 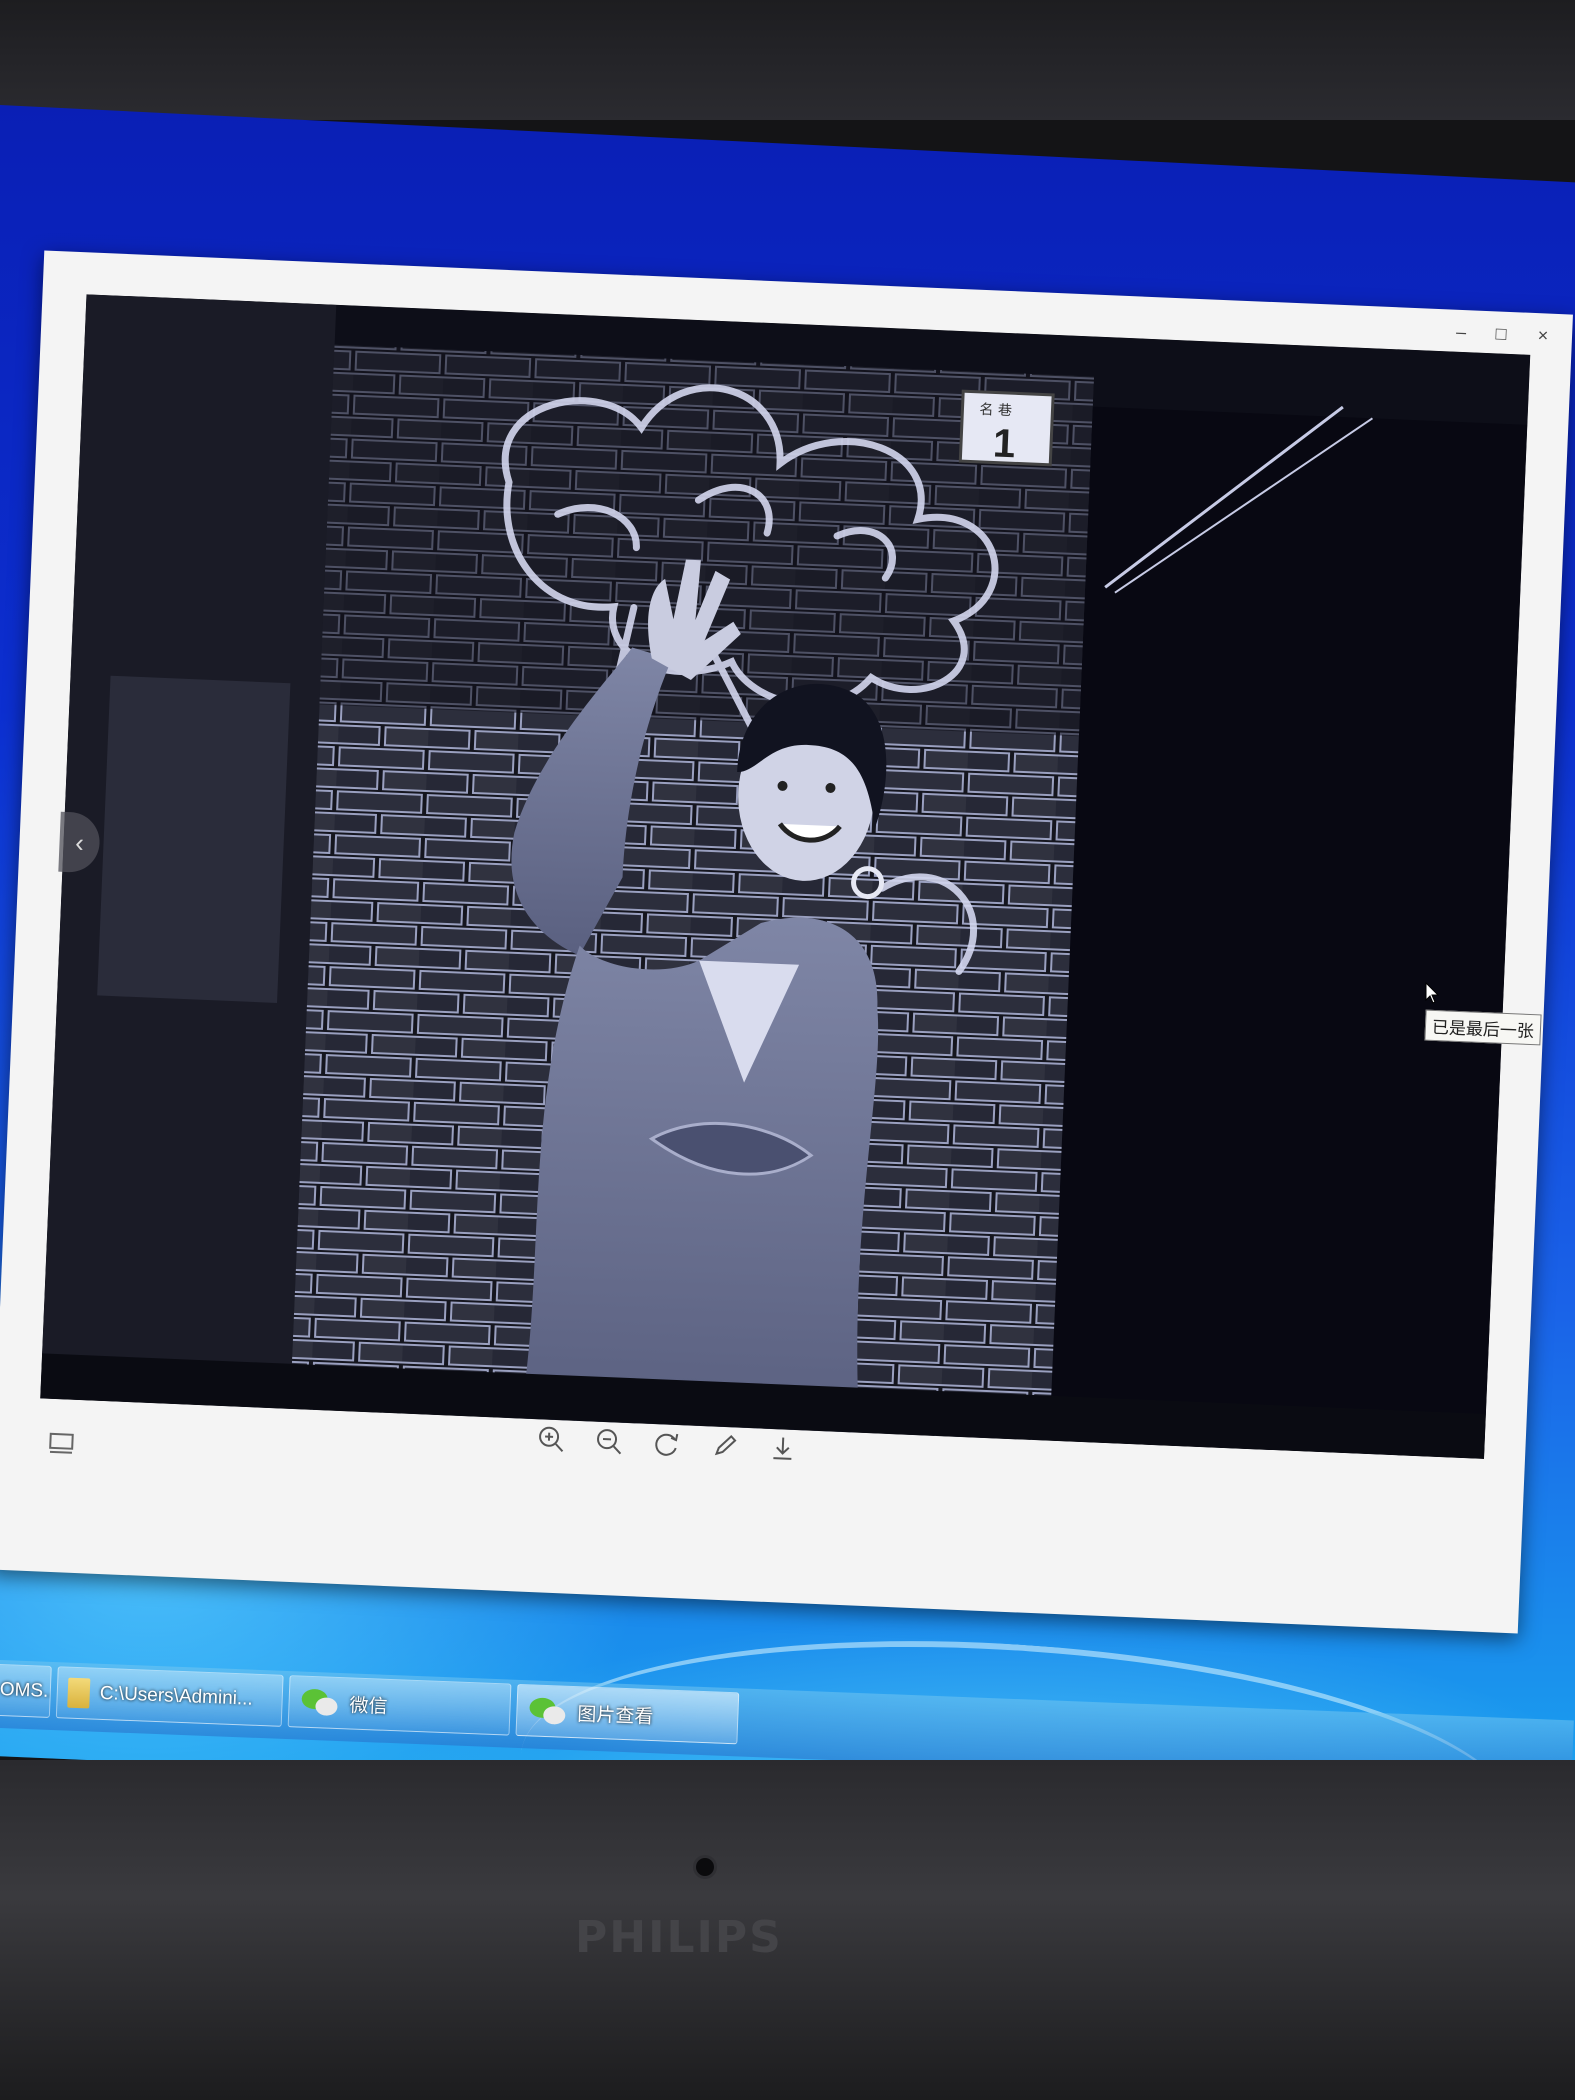 I want to click on rotate-icon, so click(x=666, y=1443).